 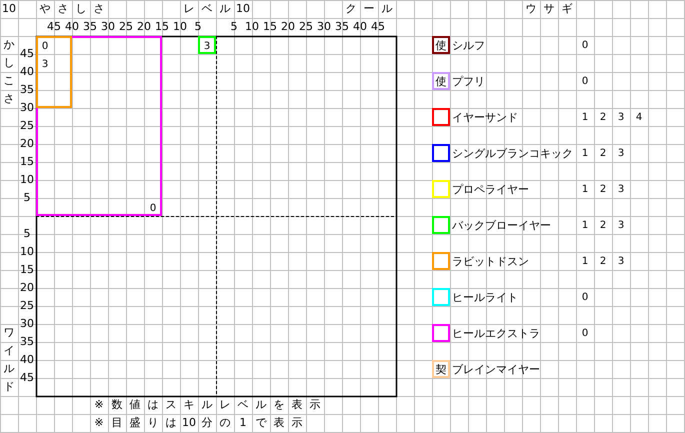 What do you see at coordinates (501, 225) in the screenshot?
I see `skill-name: バックブローイヤー` at bounding box center [501, 225].